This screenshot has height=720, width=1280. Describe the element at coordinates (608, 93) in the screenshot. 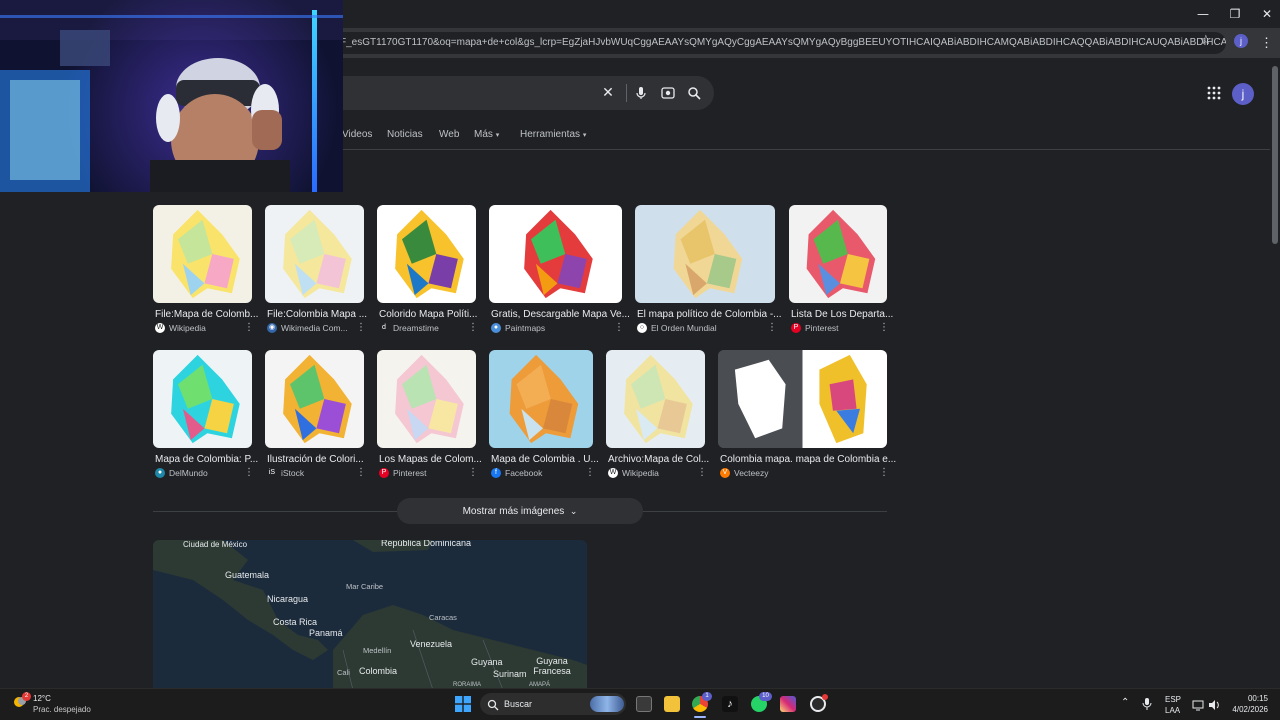

I see `clear-search-icon: ✕` at that location.